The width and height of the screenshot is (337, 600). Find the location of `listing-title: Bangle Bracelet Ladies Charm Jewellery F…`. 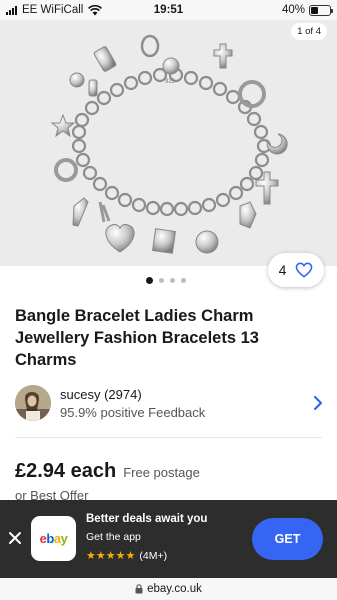

listing-title: Bangle Bracelet Ladies Charm Jewellery F… is located at coordinates (137, 338).